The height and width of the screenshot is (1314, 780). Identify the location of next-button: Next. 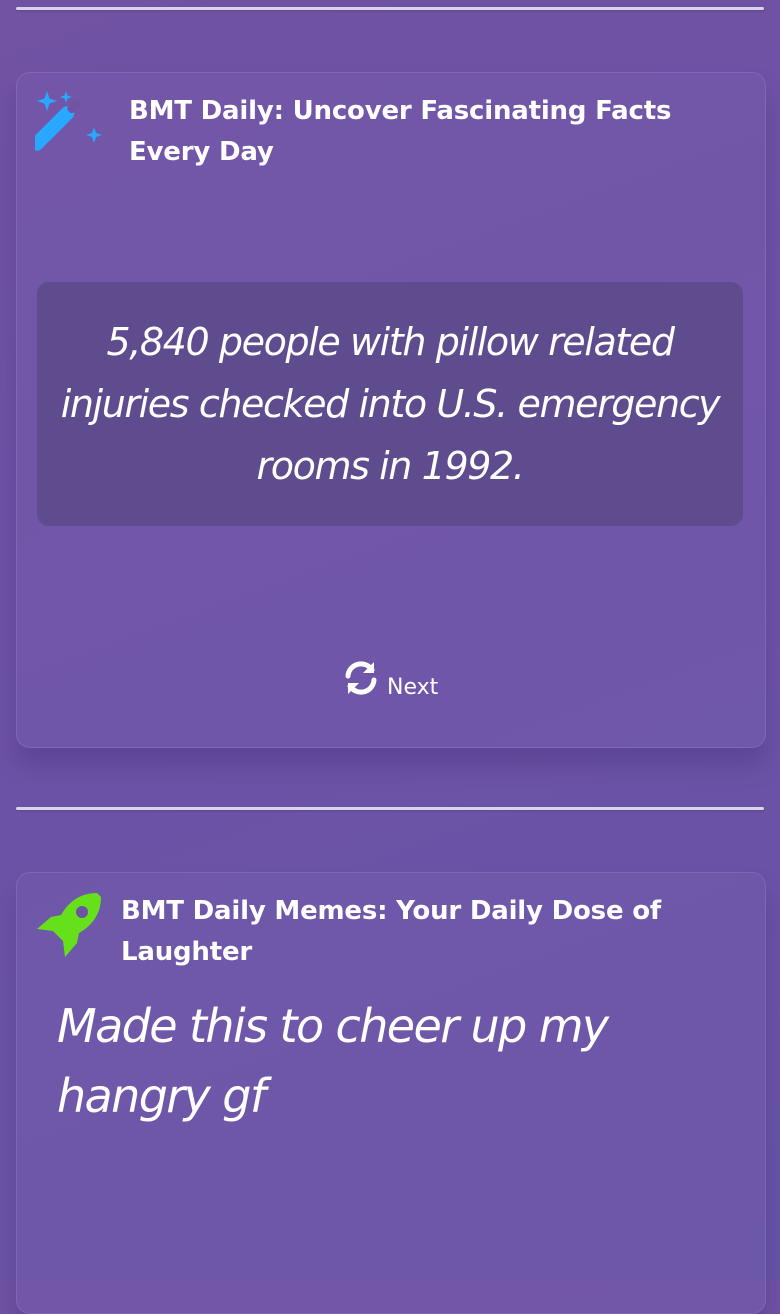
(389, 680).